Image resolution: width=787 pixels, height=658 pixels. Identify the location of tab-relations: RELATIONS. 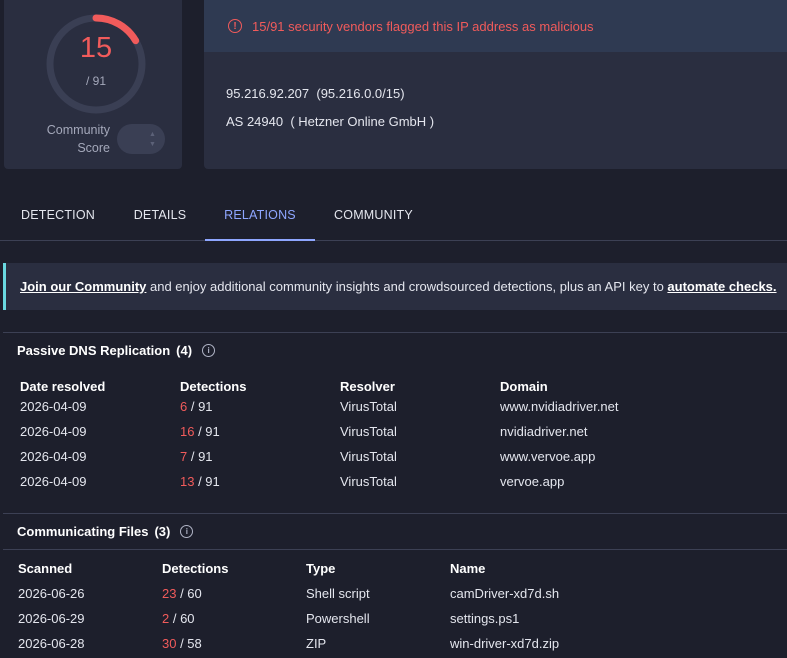
(260, 218).